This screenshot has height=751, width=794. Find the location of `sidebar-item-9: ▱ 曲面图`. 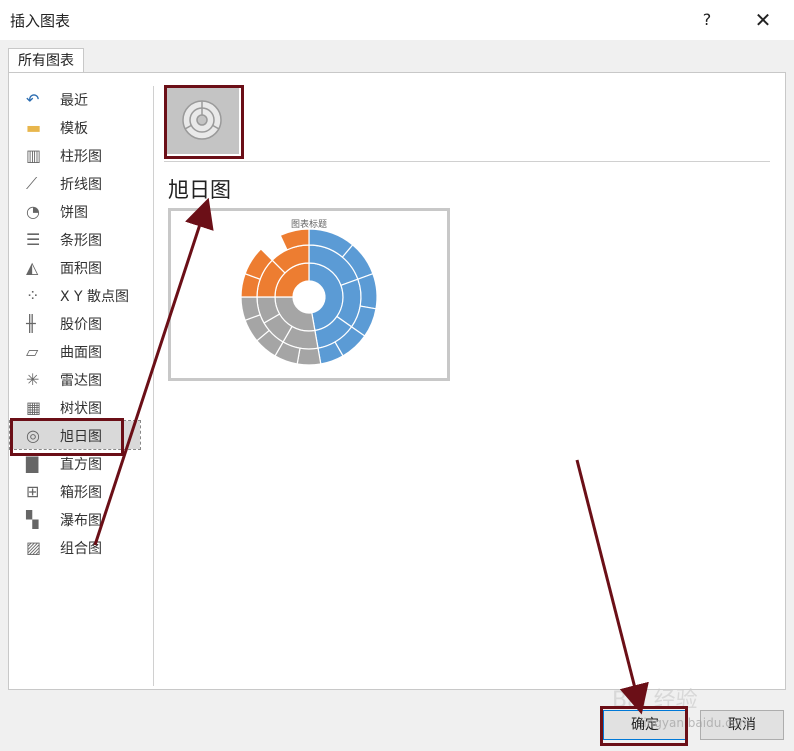

sidebar-item-9: ▱ 曲面图 is located at coordinates (75, 351).